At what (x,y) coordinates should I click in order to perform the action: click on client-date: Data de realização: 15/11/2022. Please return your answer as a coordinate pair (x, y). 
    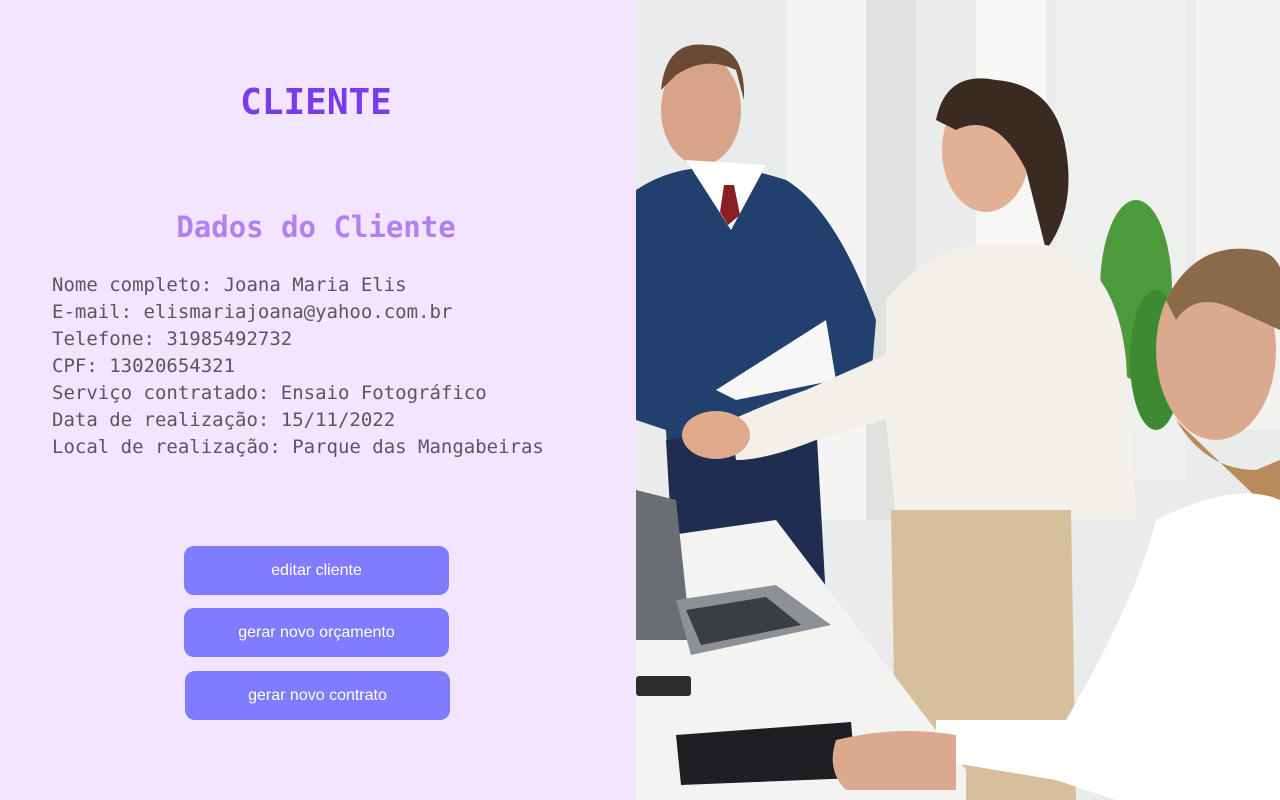
    Looking at the image, I should click on (224, 420).